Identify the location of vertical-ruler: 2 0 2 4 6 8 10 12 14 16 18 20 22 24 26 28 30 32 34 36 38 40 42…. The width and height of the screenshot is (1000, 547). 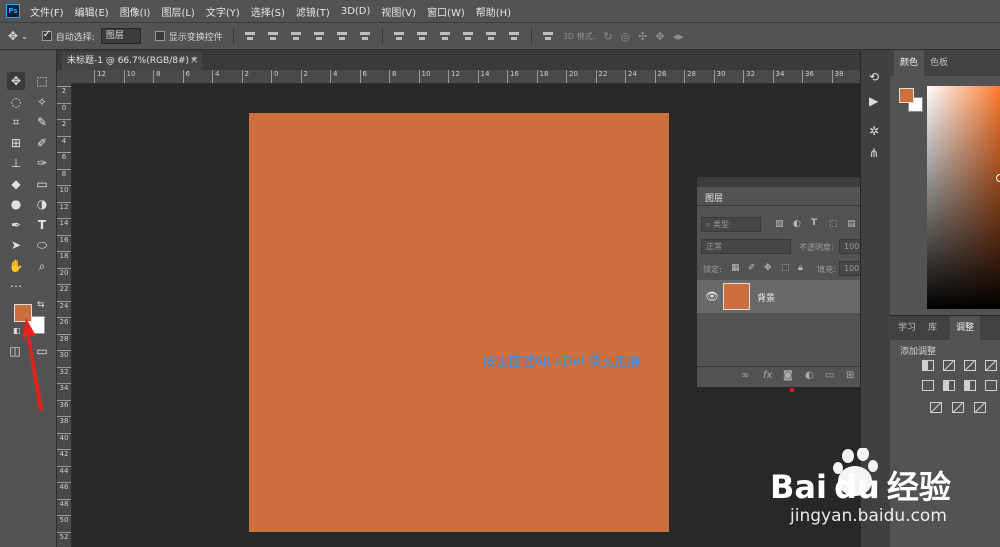
(64, 315).